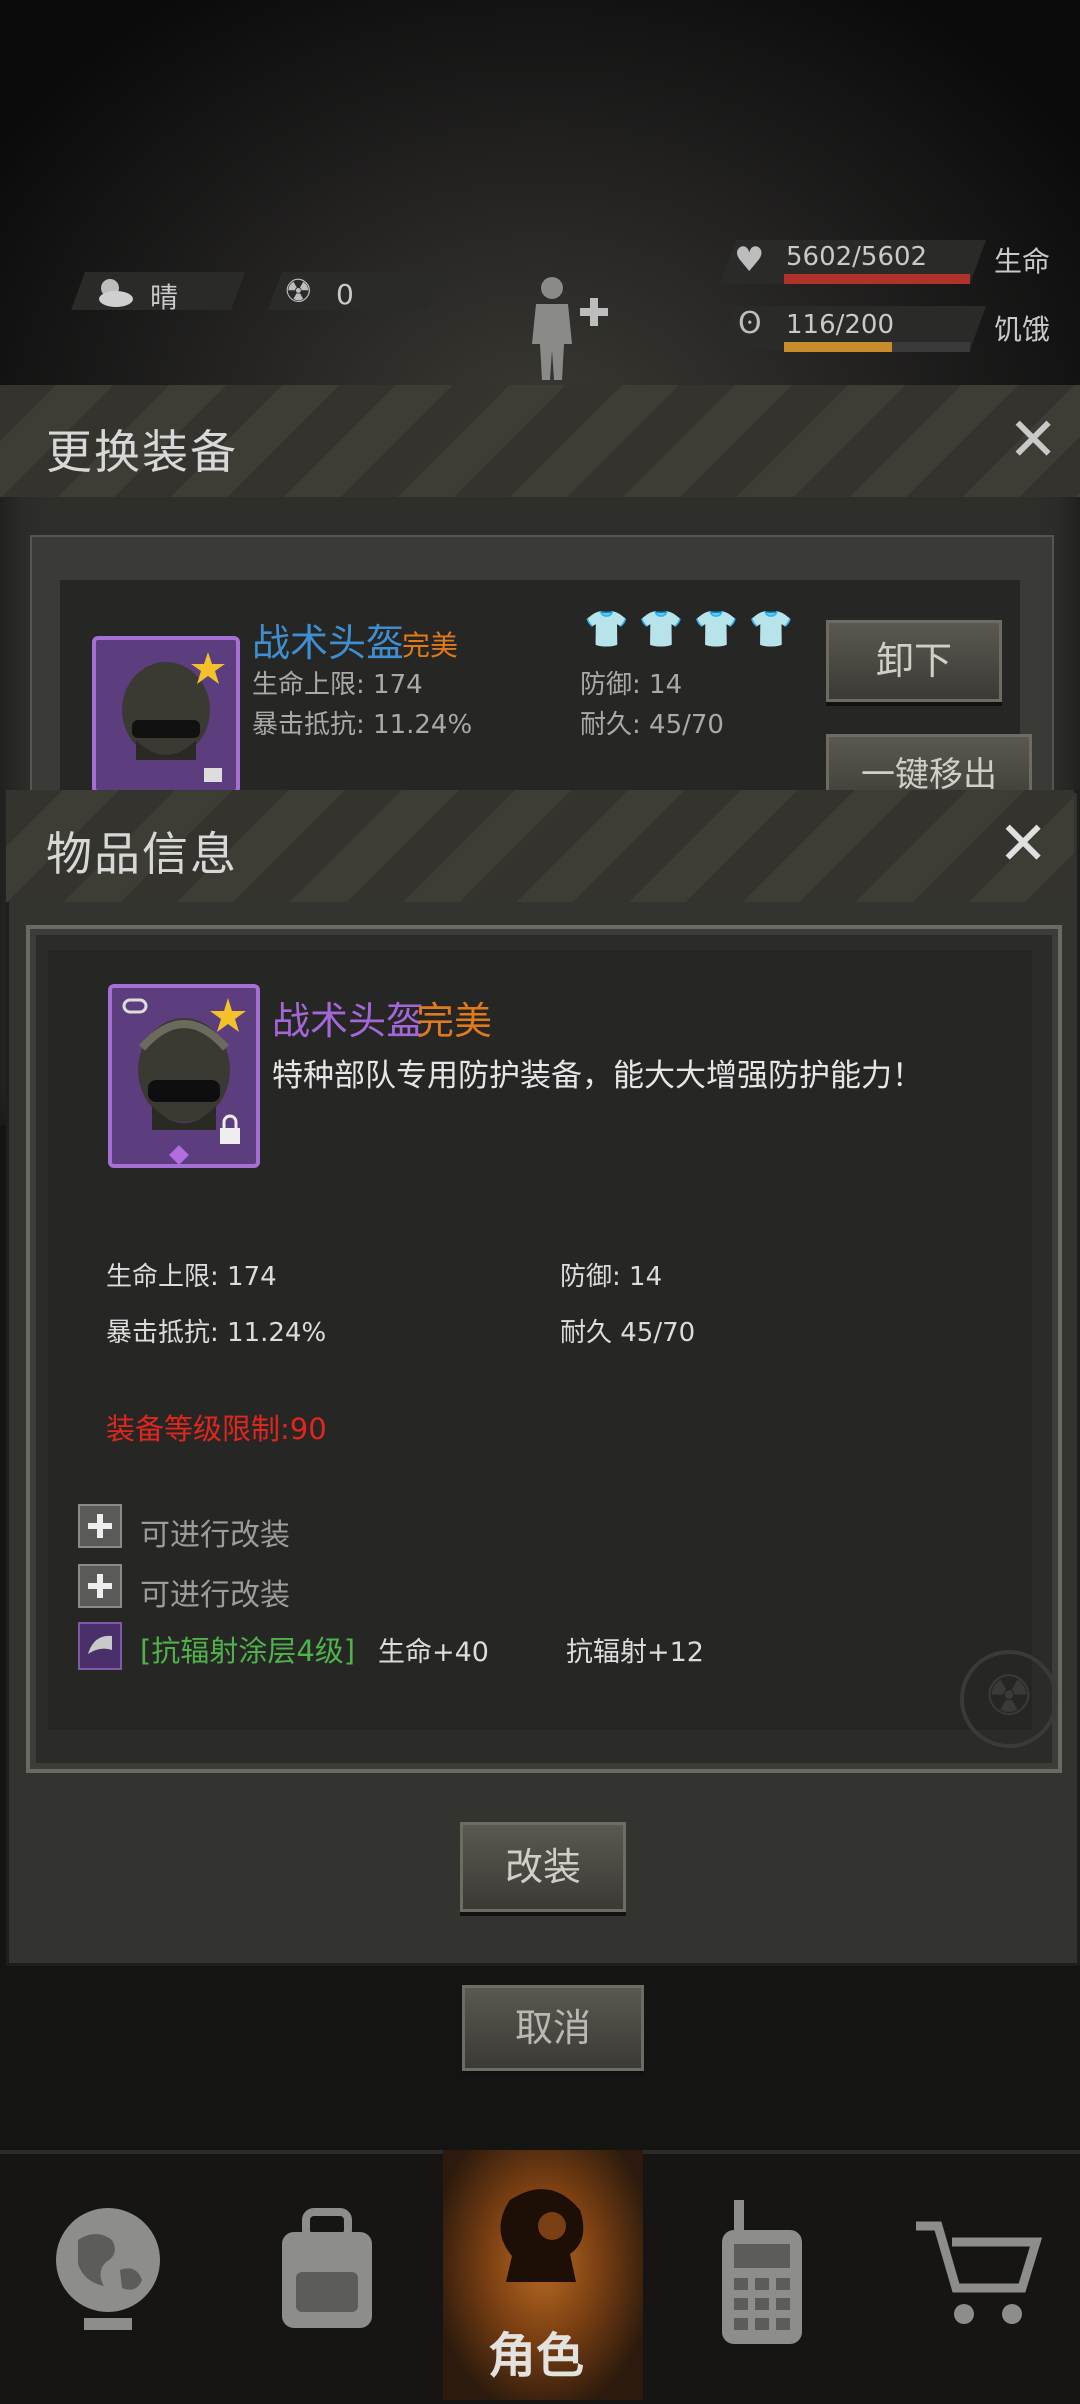  I want to click on stat-durability: 耐久 45/70, so click(628, 1333).